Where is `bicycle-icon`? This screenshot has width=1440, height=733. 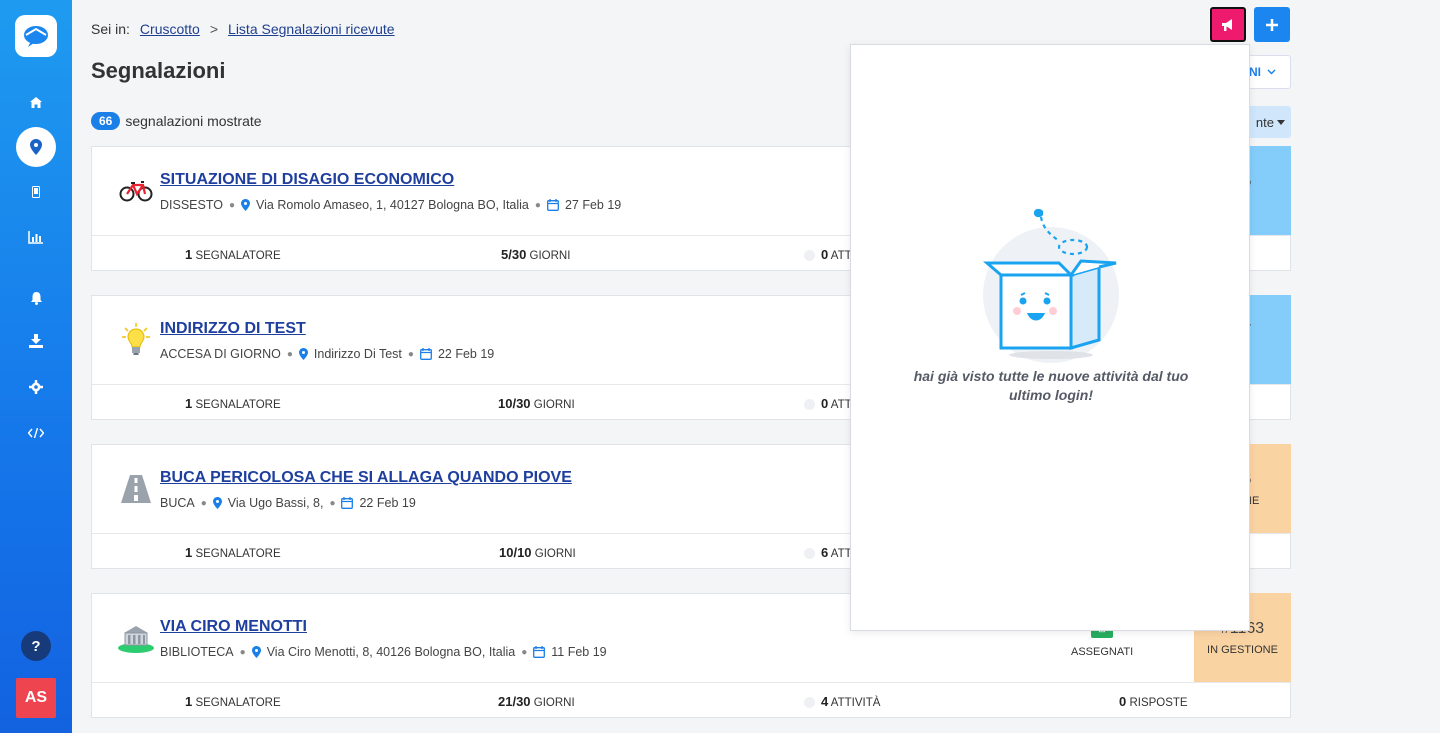 bicycle-icon is located at coordinates (136, 191).